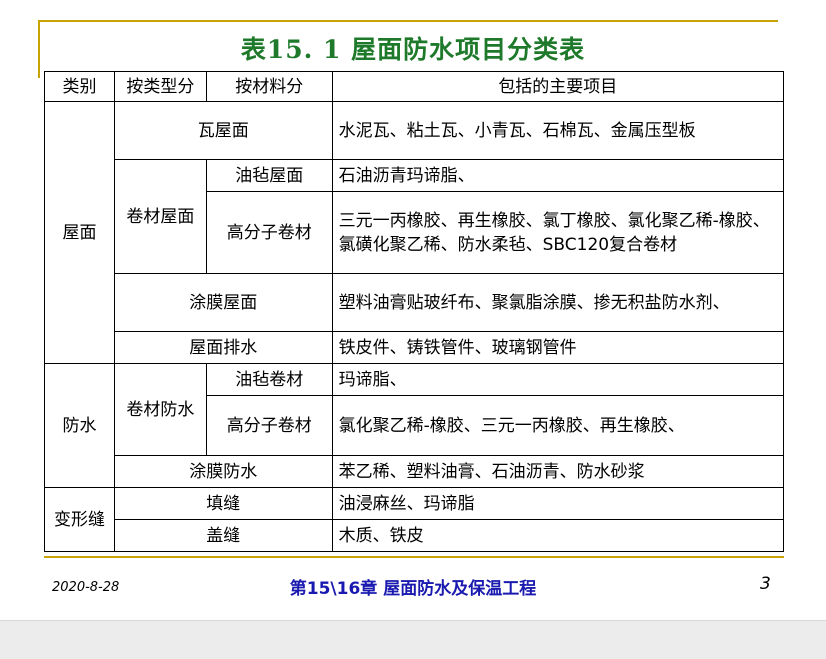 This screenshot has width=826, height=659. Describe the element at coordinates (160, 409) in the screenshot. I see `type-roll-waterproof: 卷材防水` at that location.